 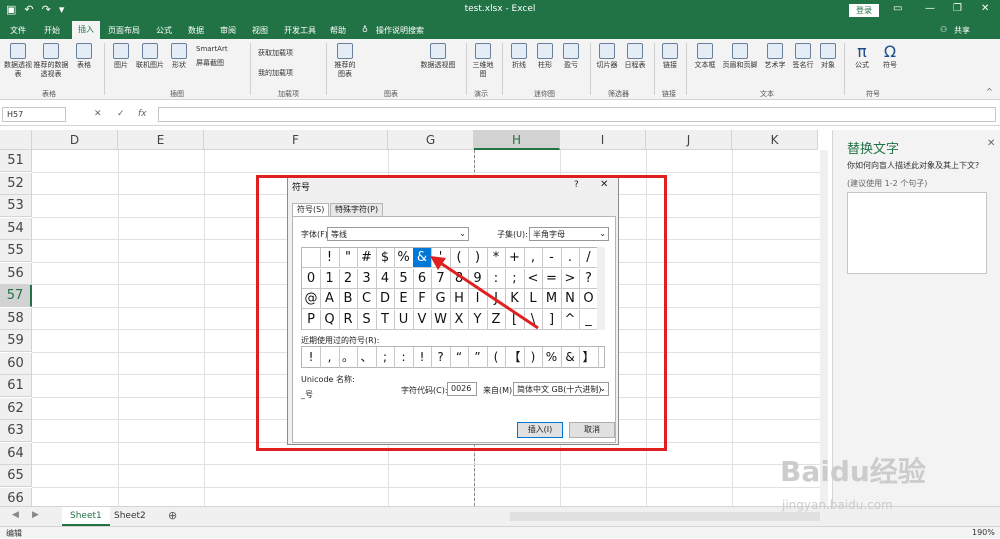 What do you see at coordinates (16, 363) in the screenshot?
I see `row-header: 60` at bounding box center [16, 363].